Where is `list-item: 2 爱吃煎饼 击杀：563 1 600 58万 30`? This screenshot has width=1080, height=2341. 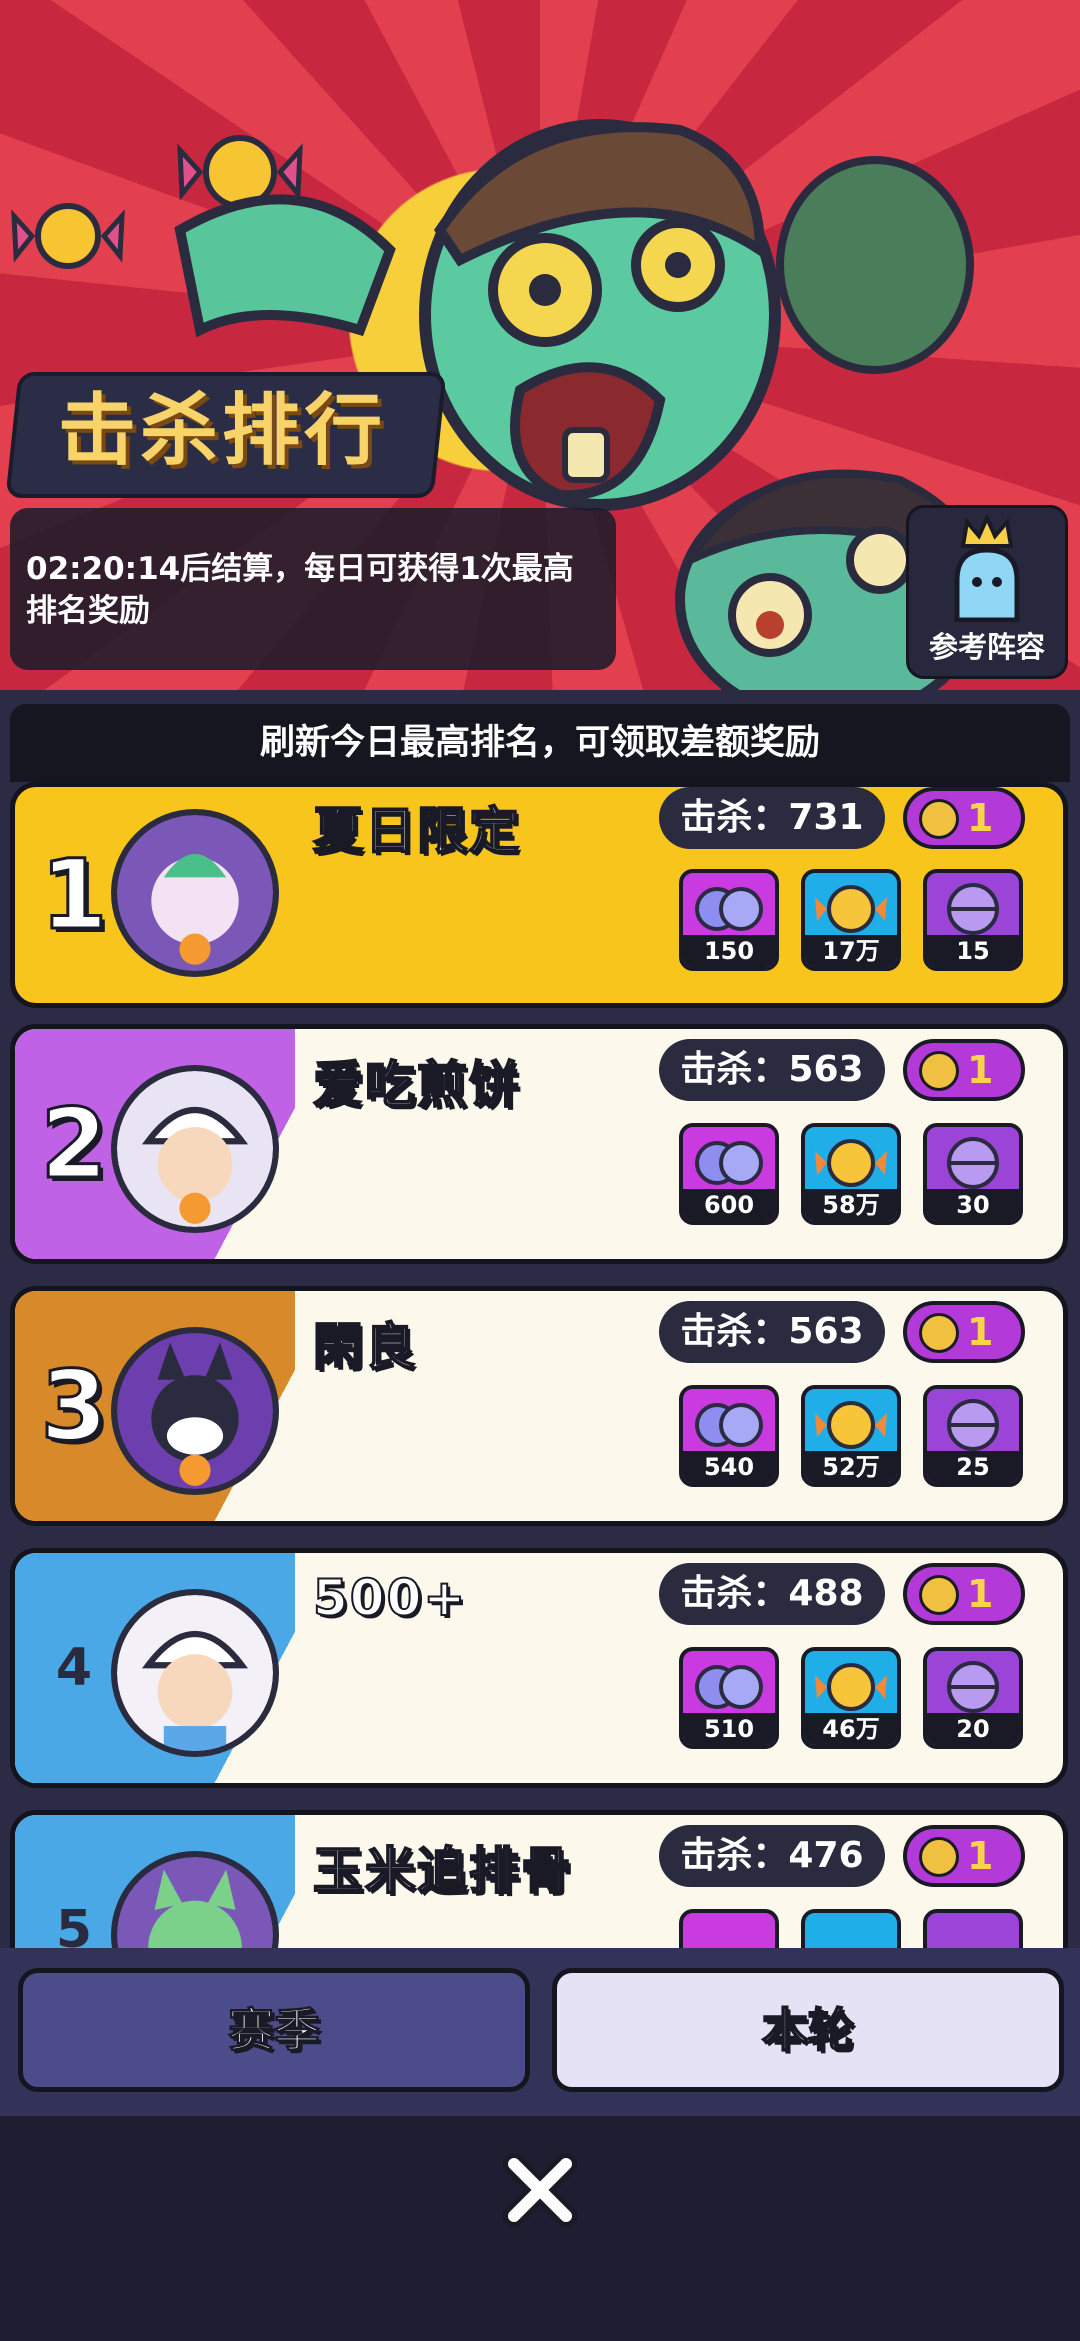
list-item: 2 爱吃煎饼 击杀：563 1 600 58万 30 is located at coordinates (539, 1144).